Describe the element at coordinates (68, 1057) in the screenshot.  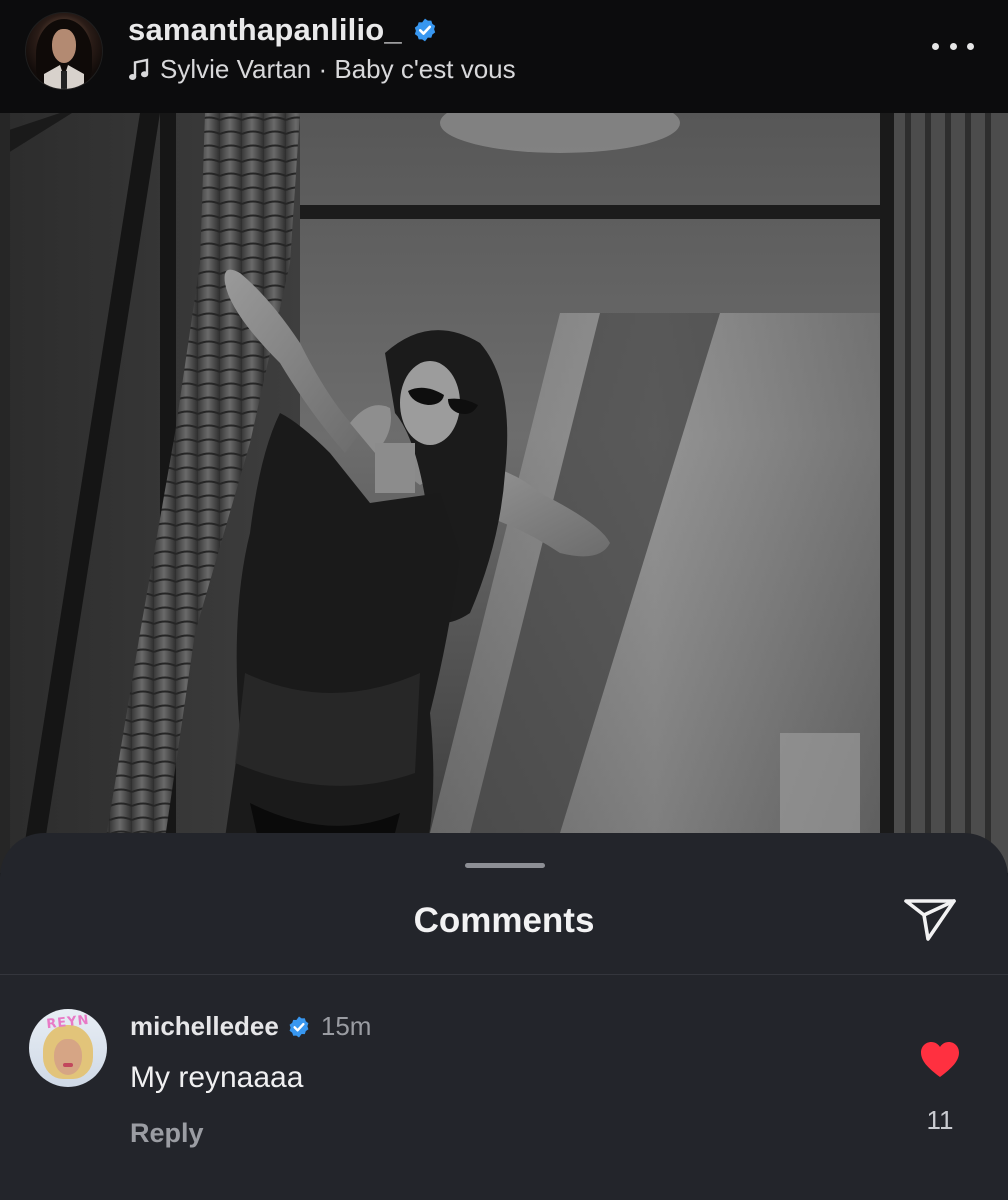
I see `commenter-avatar-face` at that location.